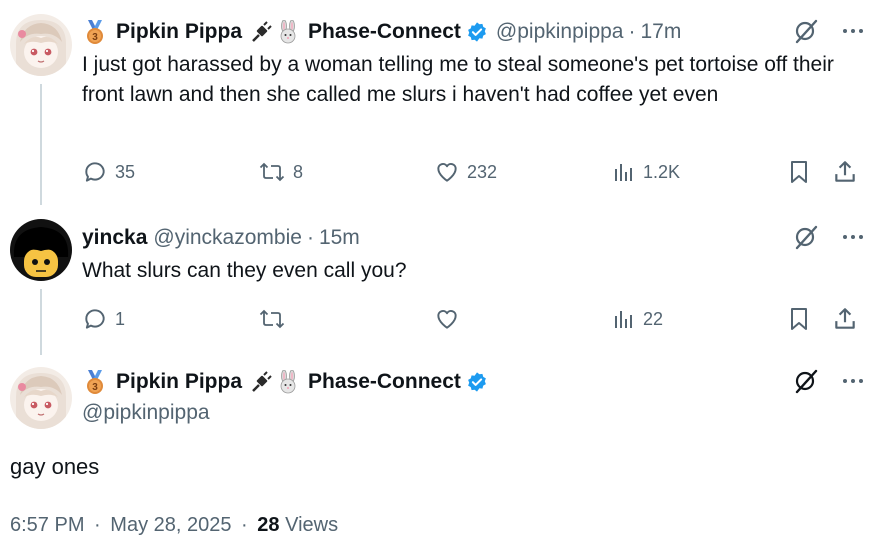 This screenshot has width=874, height=544. What do you see at coordinates (465, 172) in the screenshot?
I see `like-button: 232` at bounding box center [465, 172].